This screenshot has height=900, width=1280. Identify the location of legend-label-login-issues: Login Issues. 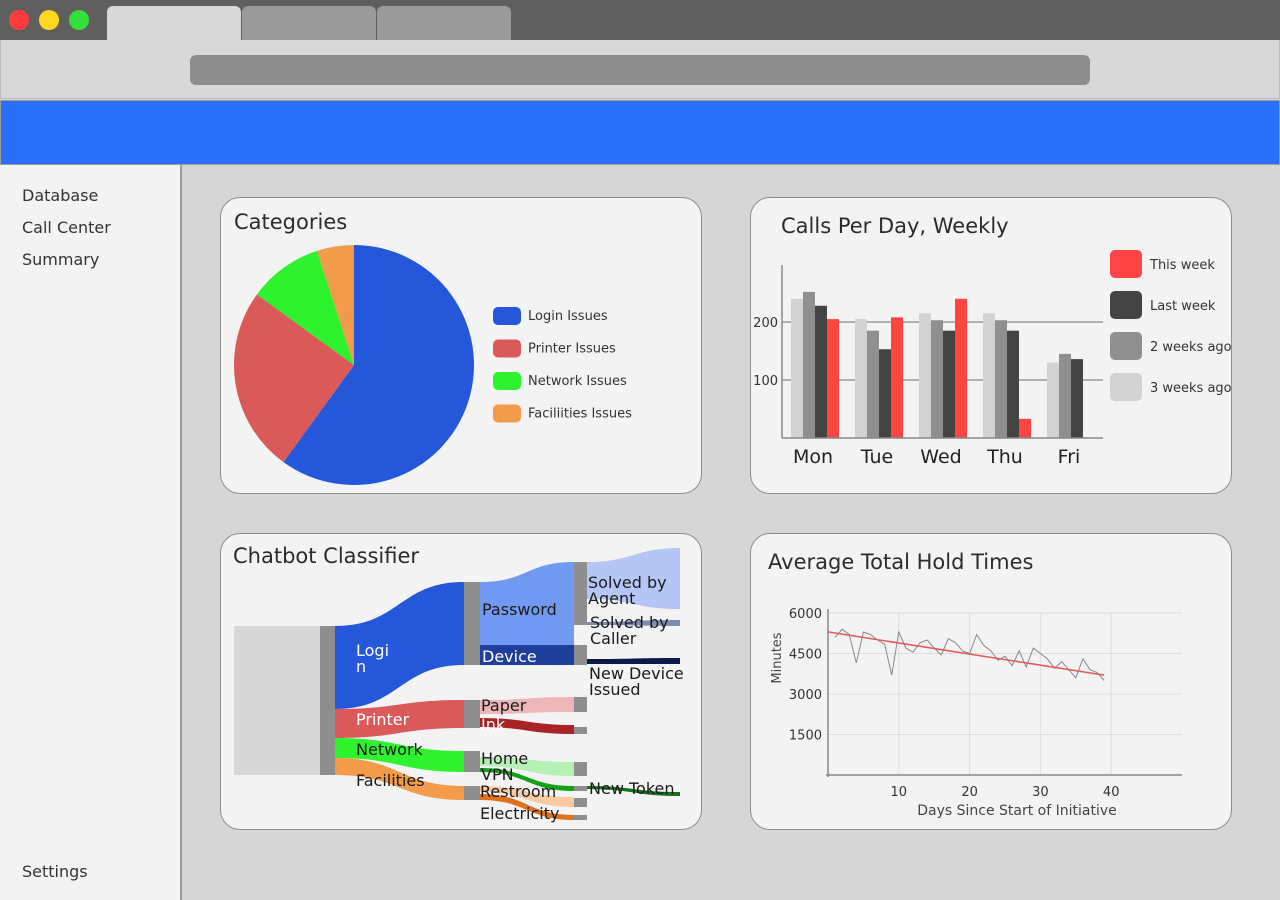
(568, 316).